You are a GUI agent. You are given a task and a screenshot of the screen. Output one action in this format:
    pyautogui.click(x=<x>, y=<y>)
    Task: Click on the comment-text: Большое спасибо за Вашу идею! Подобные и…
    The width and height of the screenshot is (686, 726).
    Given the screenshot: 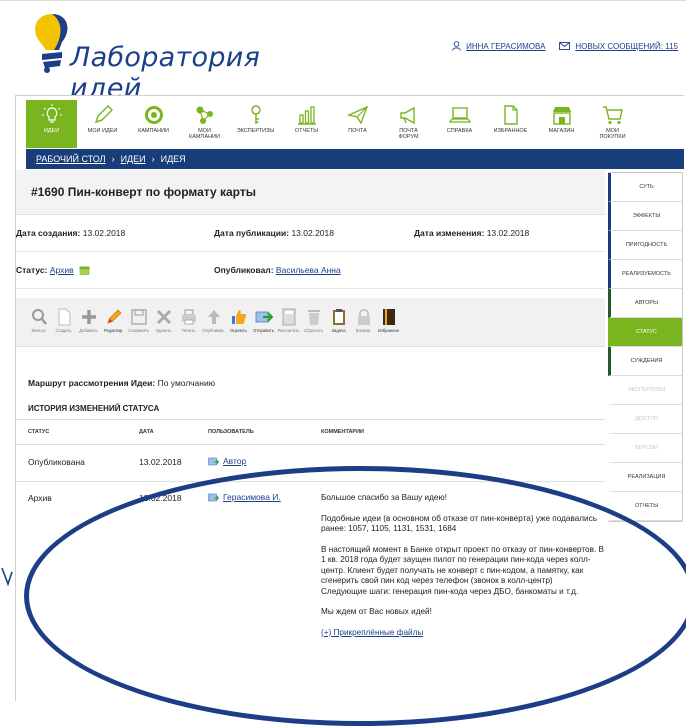 What is the action you would take?
    pyautogui.click(x=463, y=565)
    